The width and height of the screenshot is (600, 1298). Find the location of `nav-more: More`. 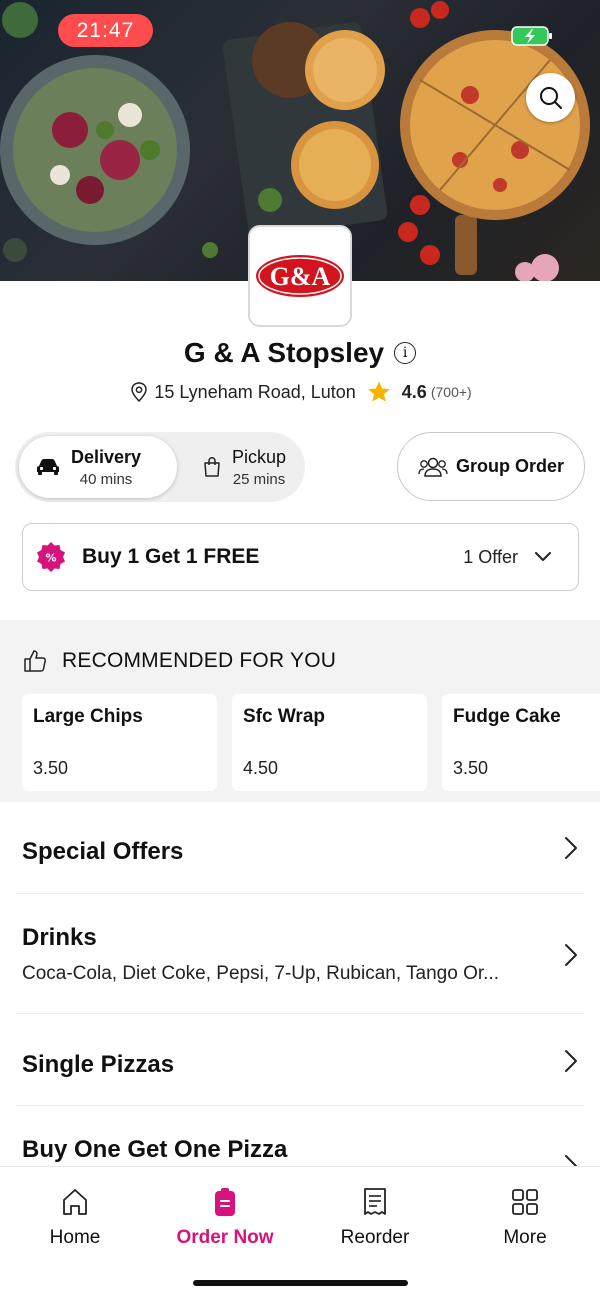

nav-more: More is located at coordinates (525, 1218).